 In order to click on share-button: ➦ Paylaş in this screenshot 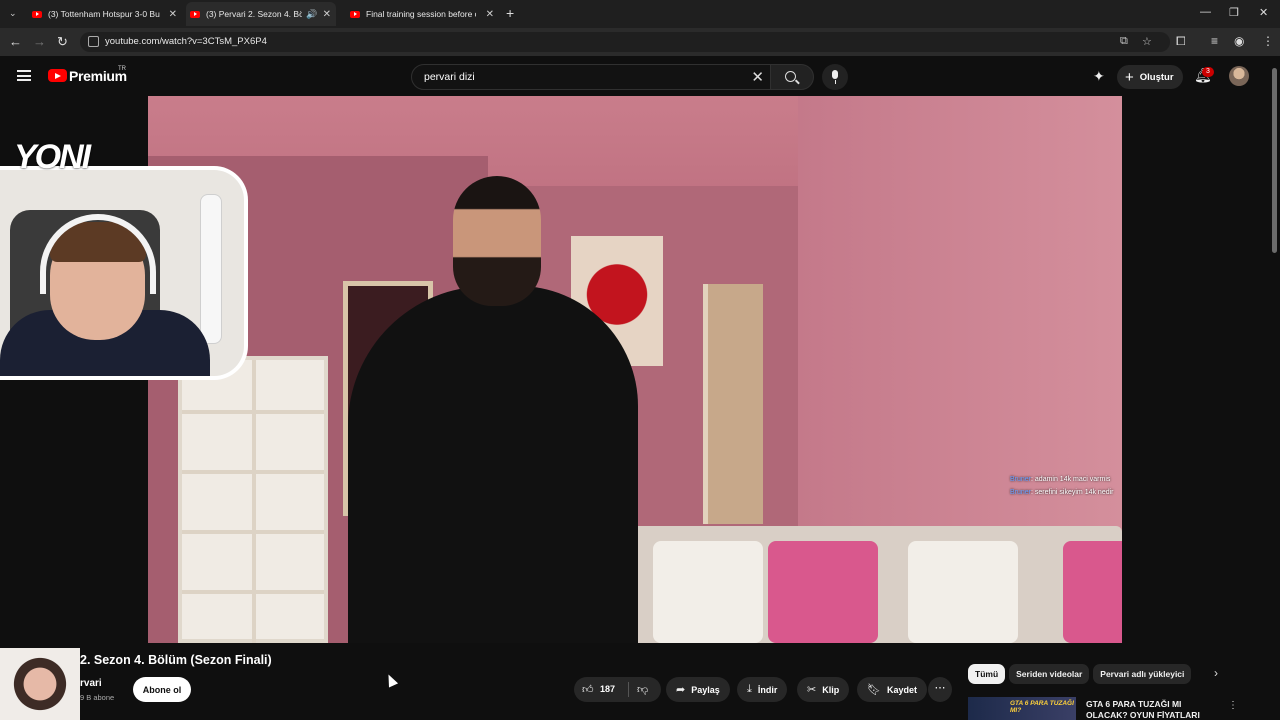, I will do `click(698, 689)`.